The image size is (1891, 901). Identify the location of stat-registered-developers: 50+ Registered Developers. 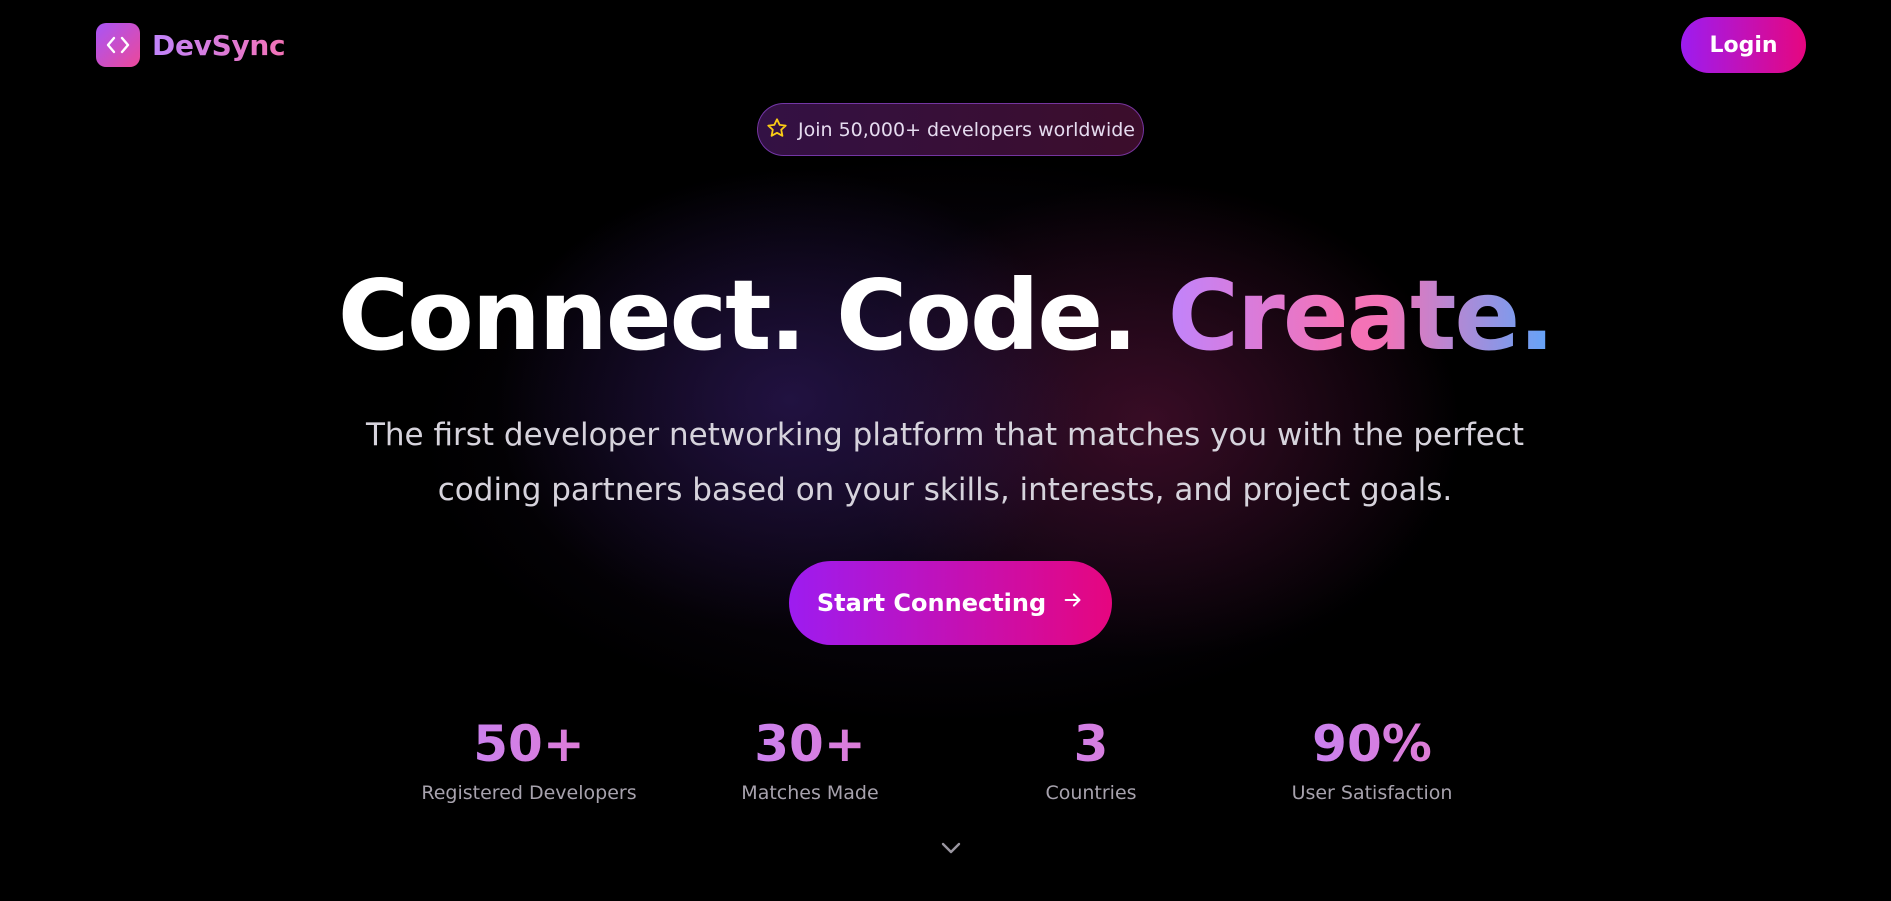
(529, 758).